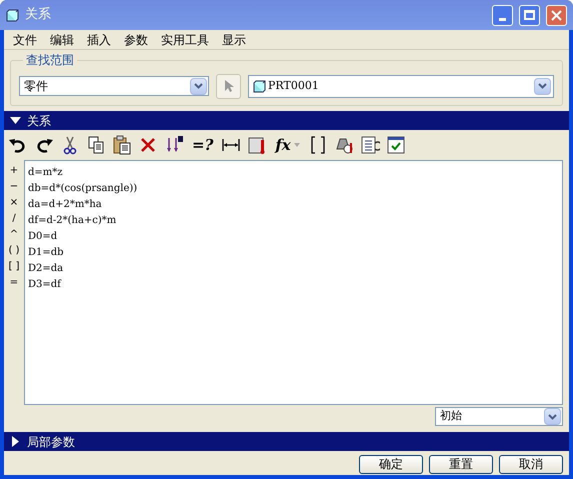 The image size is (573, 479). What do you see at coordinates (531, 464) in the screenshot?
I see `dialog-button: 取消` at bounding box center [531, 464].